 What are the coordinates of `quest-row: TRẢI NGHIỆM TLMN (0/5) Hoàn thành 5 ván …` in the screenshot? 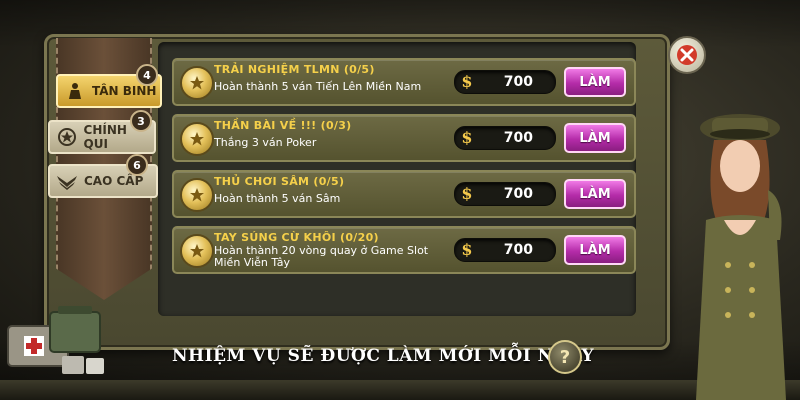 It's located at (404, 82).